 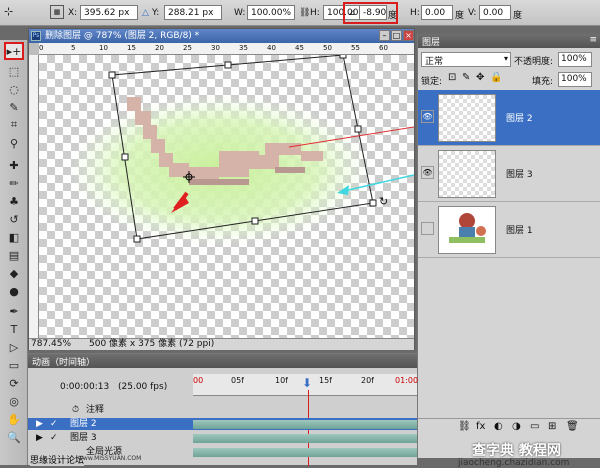 I want to click on delta-icon: △, so click(x=145, y=13).